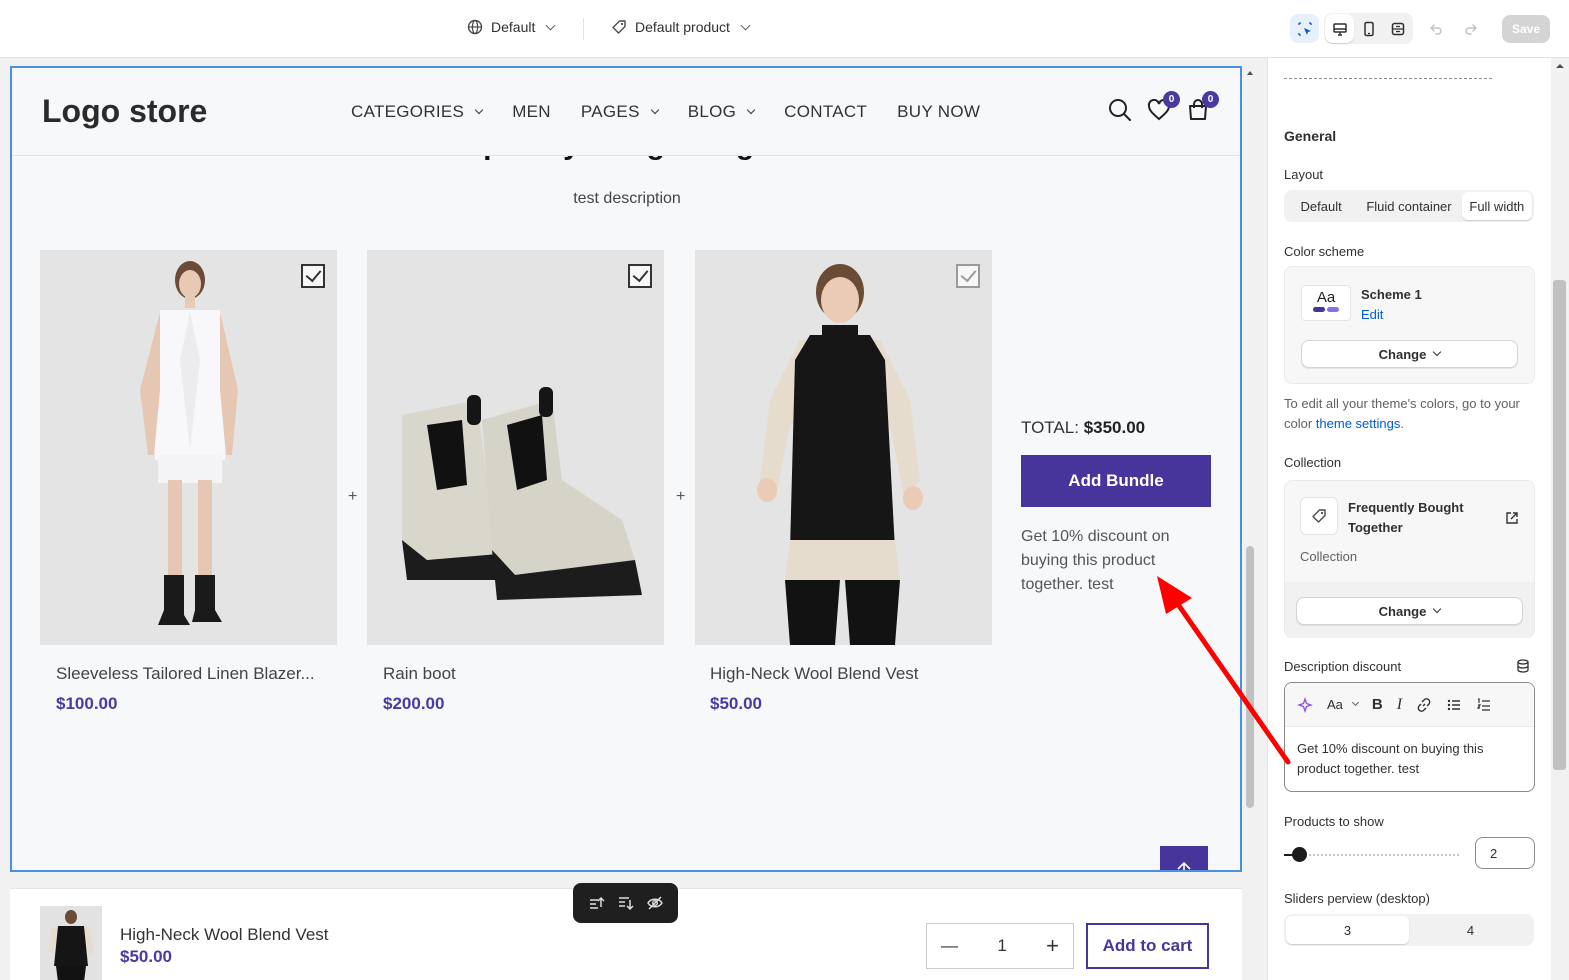 The width and height of the screenshot is (1569, 980). I want to click on move-up-icon, so click(596, 903).